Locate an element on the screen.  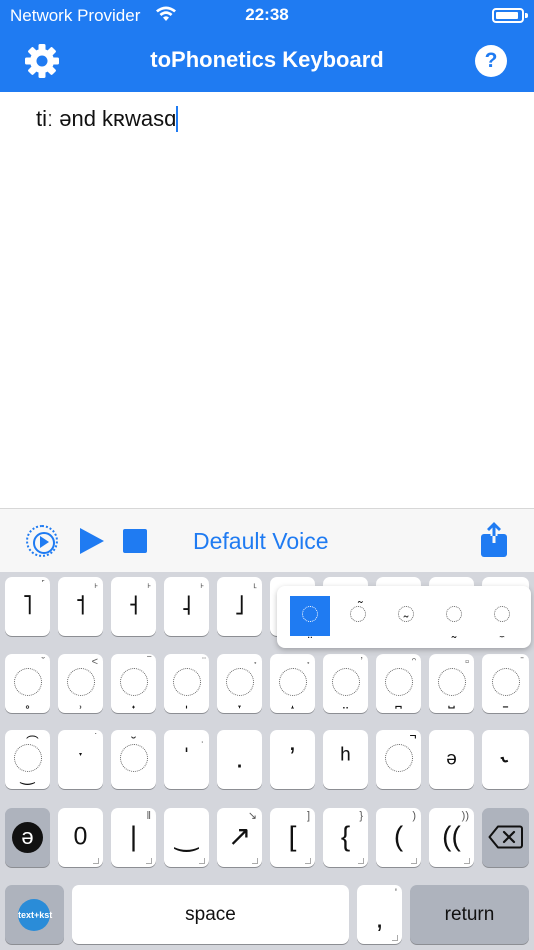
loop-play-button is located at coordinates (42, 541).